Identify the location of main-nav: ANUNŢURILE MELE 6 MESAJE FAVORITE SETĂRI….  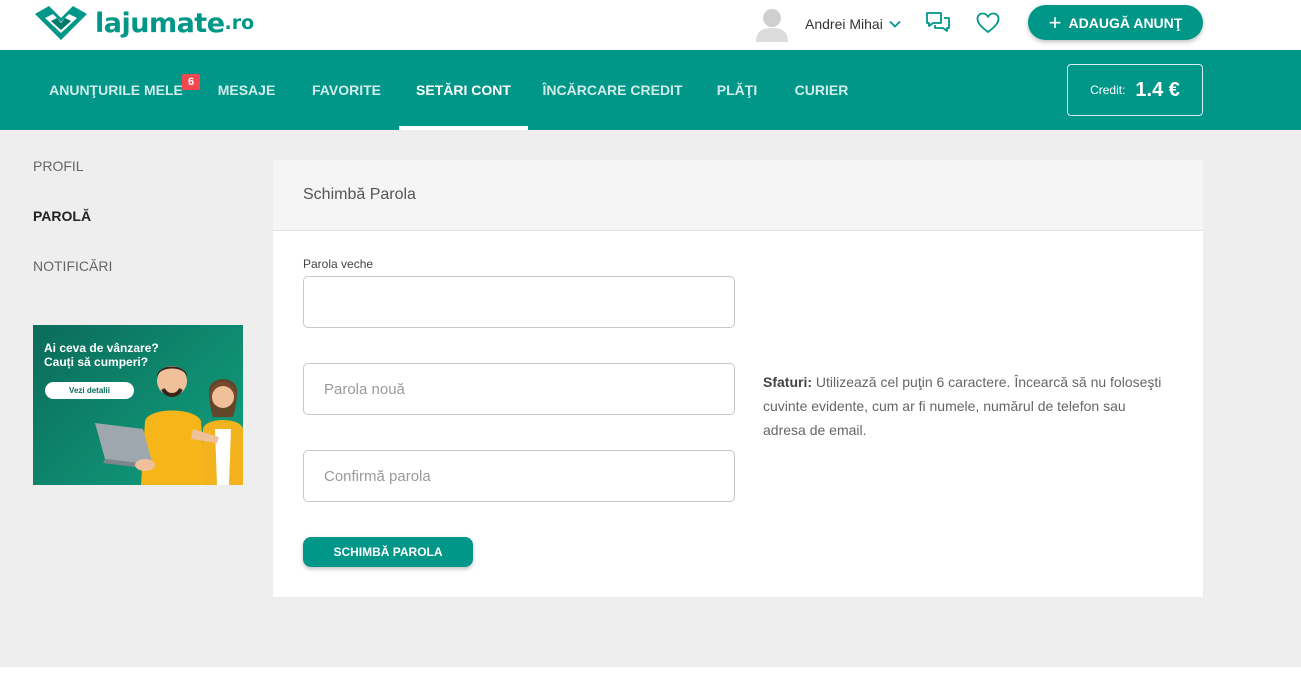
(650, 90).